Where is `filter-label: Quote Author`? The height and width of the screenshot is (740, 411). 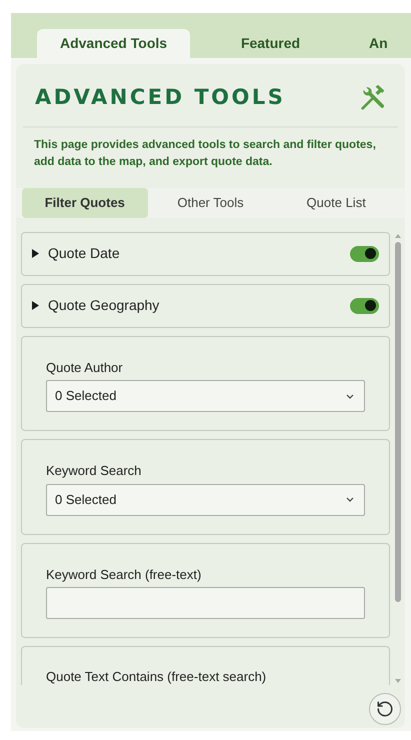 filter-label: Quote Author is located at coordinates (85, 367).